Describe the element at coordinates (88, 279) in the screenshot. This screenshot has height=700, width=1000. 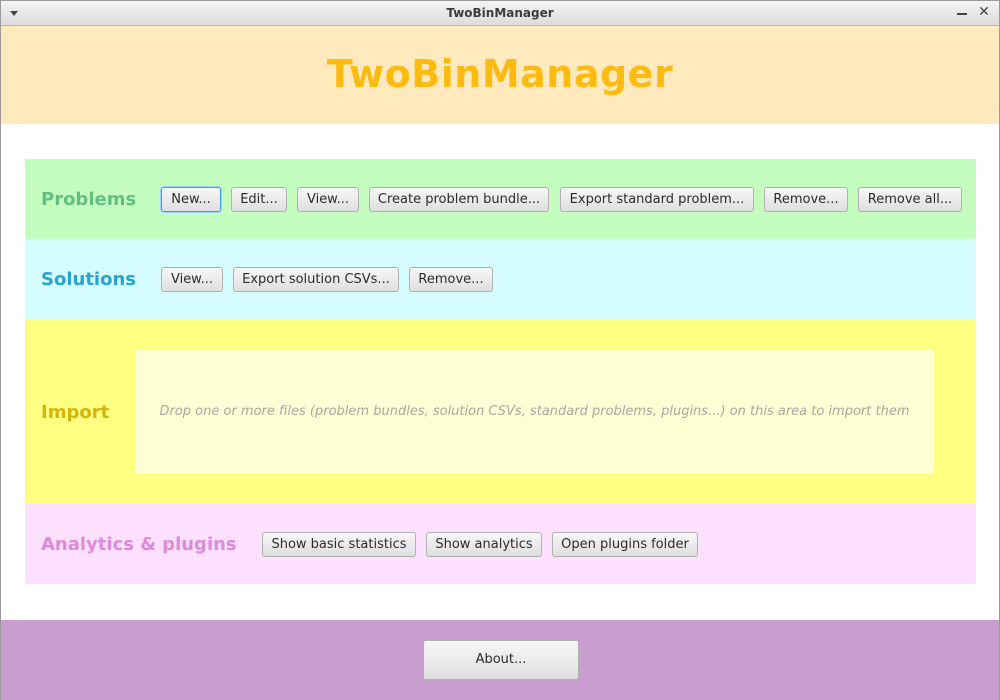
I see `solutions-label: Solutions` at that location.